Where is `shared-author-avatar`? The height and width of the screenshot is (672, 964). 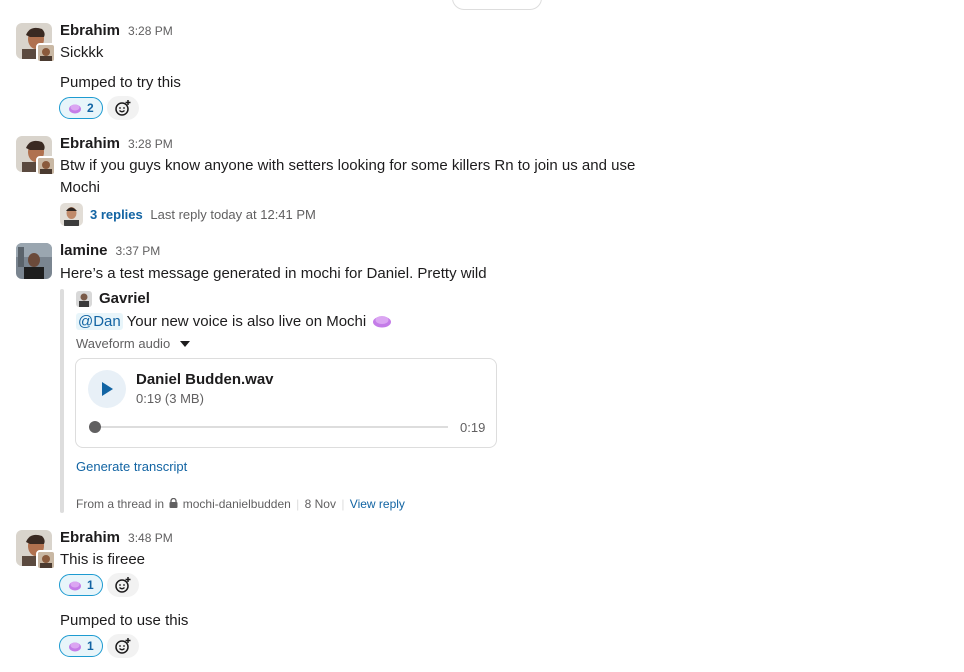
shared-author-avatar is located at coordinates (84, 299).